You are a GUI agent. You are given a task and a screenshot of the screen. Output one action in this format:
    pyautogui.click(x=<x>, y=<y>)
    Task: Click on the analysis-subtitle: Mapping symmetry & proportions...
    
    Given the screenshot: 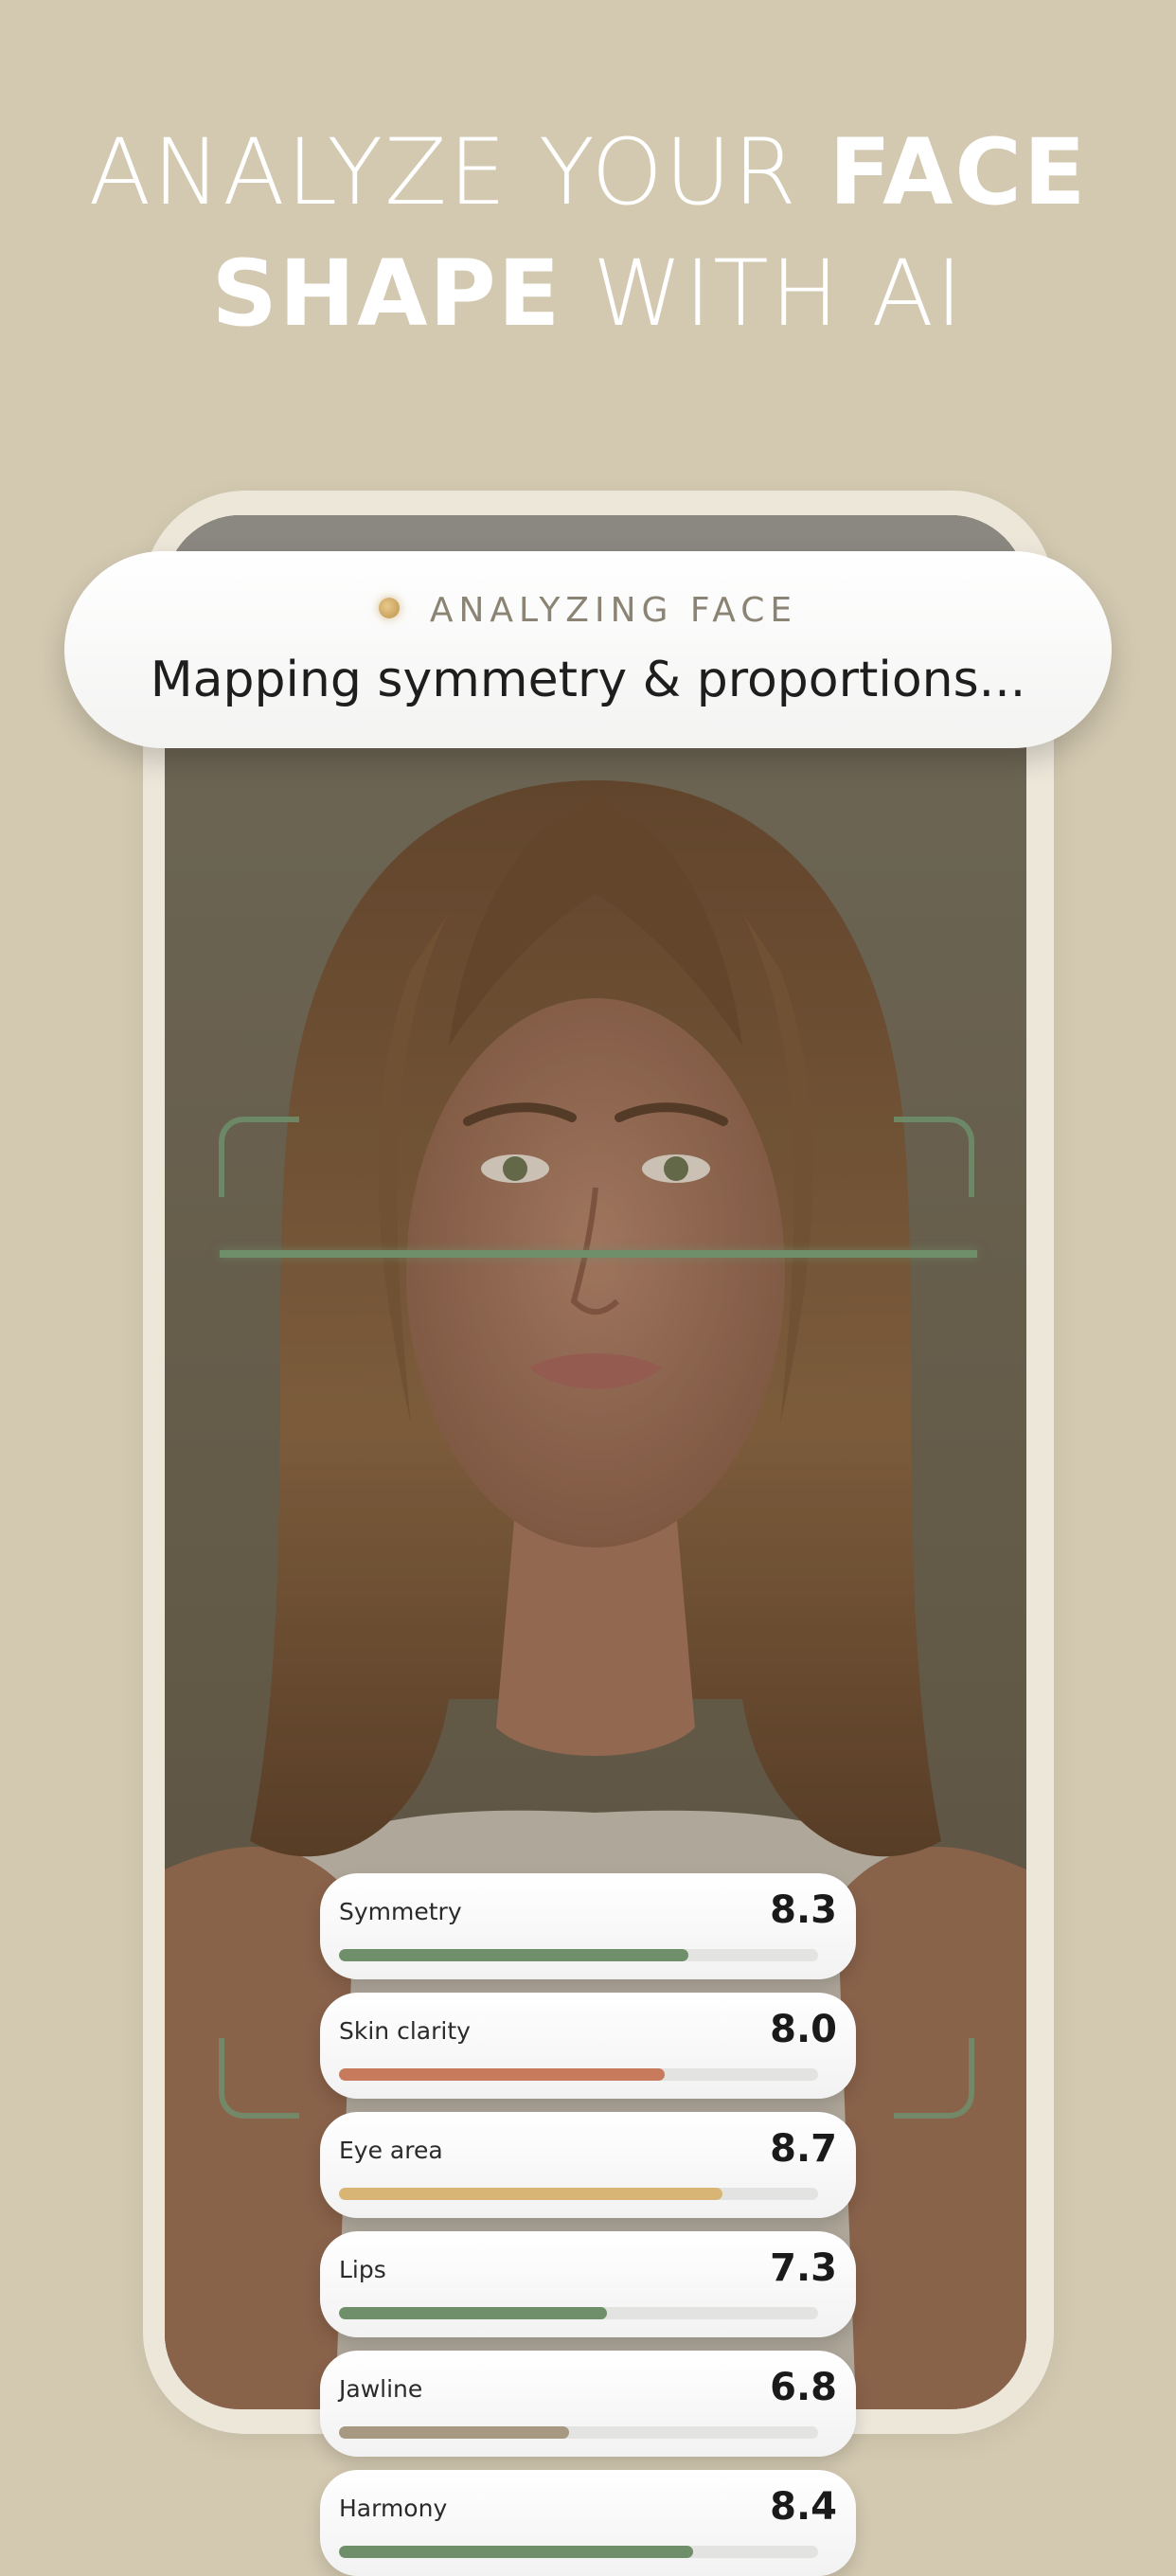 What is the action you would take?
    pyautogui.click(x=588, y=680)
    